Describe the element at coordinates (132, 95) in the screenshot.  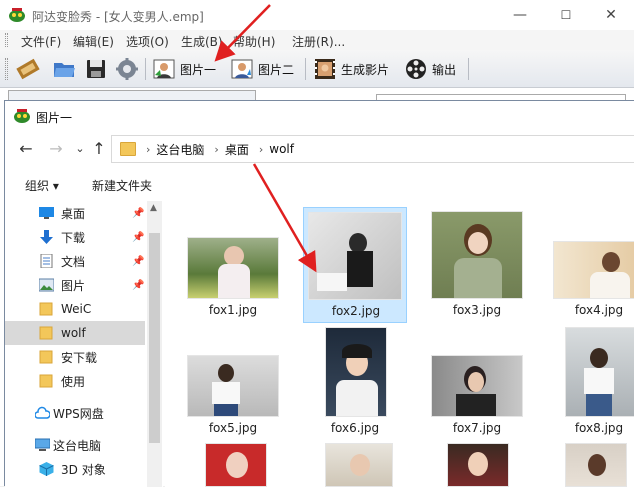
I see `background-panel-tab` at that location.